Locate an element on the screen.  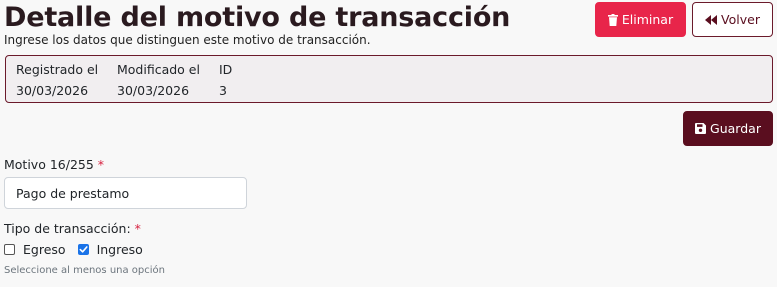
checkmark-icon is located at coordinates (83, 249).